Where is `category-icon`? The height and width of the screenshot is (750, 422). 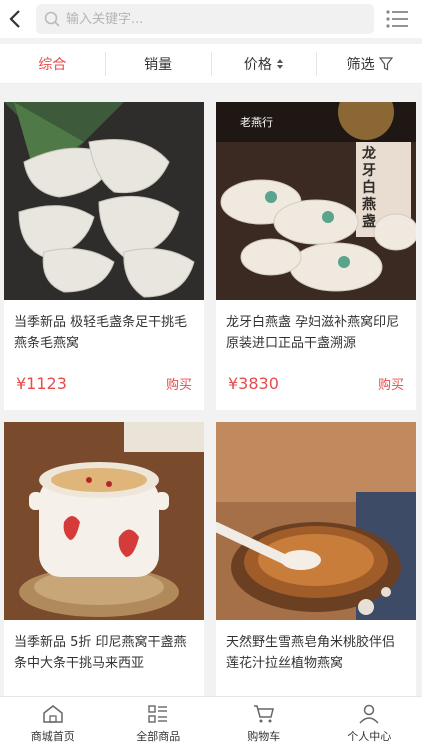 category-icon is located at coordinates (158, 713).